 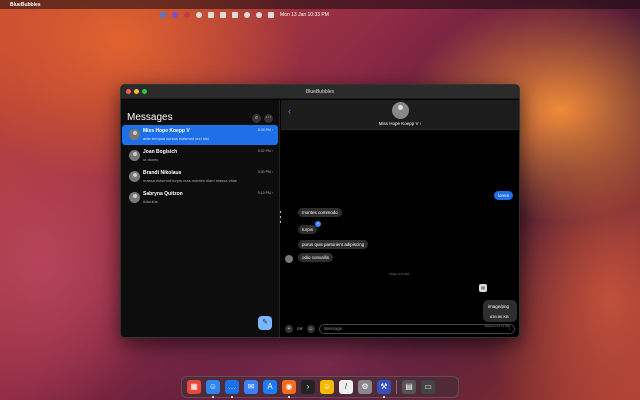 I want to click on conversation-name: Sabryna Quitzon, so click(x=163, y=194).